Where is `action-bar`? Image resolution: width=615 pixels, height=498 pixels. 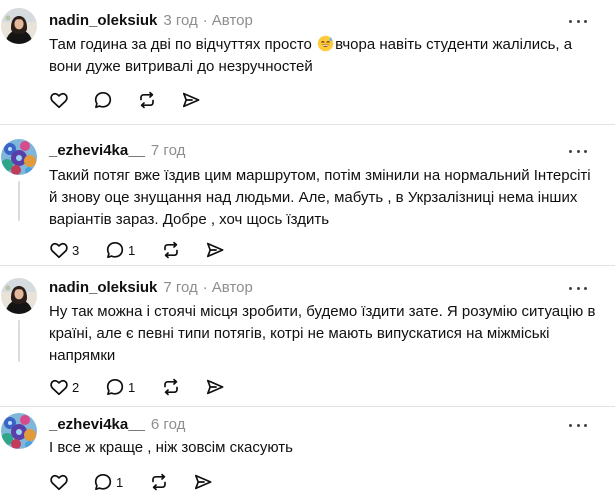
action-bar is located at coordinates (129, 100).